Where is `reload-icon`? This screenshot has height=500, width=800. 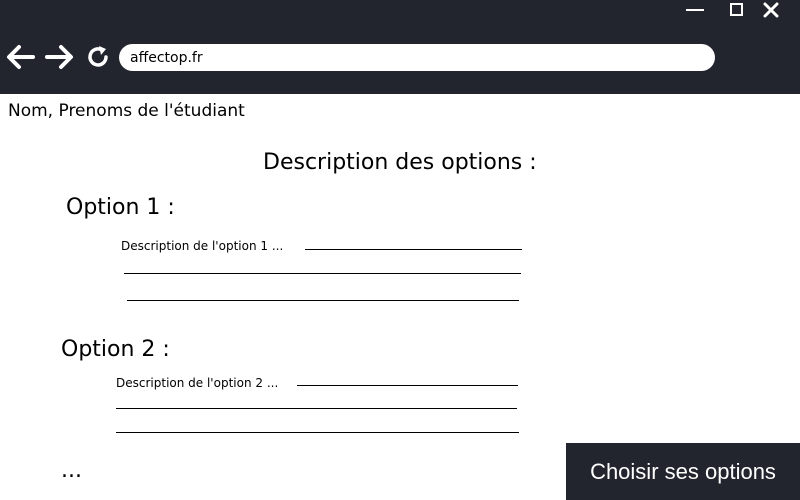
reload-icon is located at coordinates (98, 57).